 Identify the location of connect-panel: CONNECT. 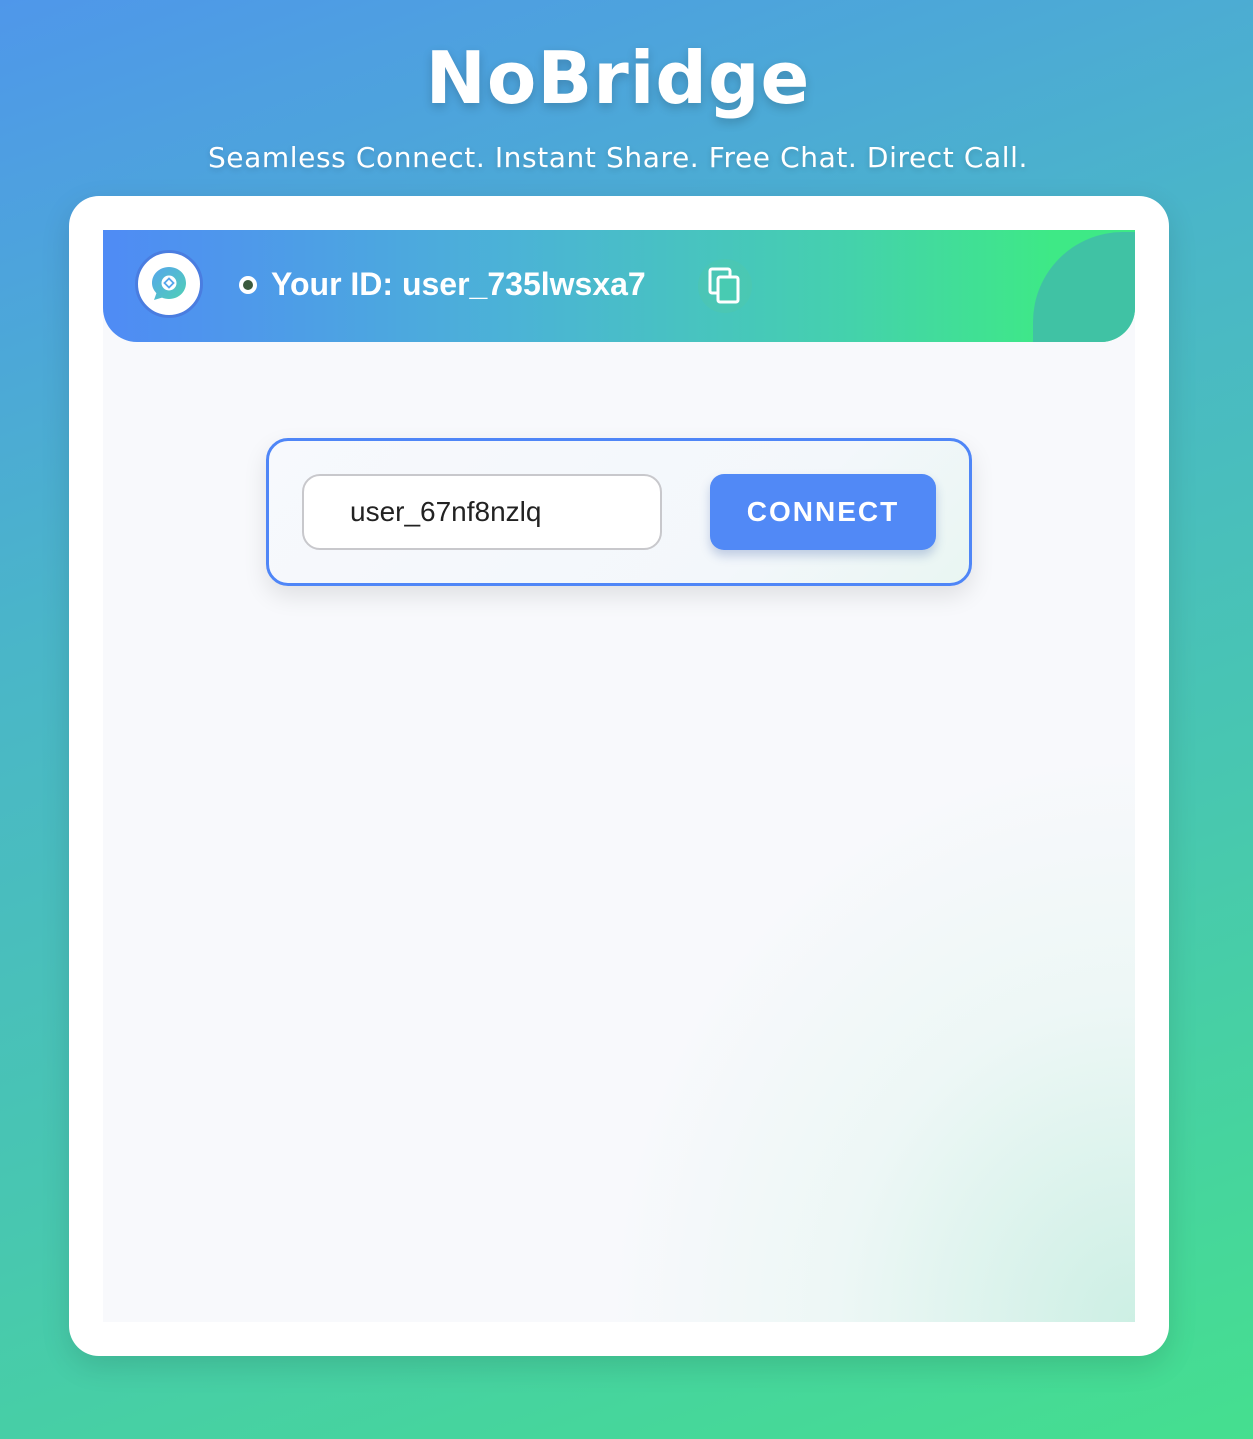
(619, 512).